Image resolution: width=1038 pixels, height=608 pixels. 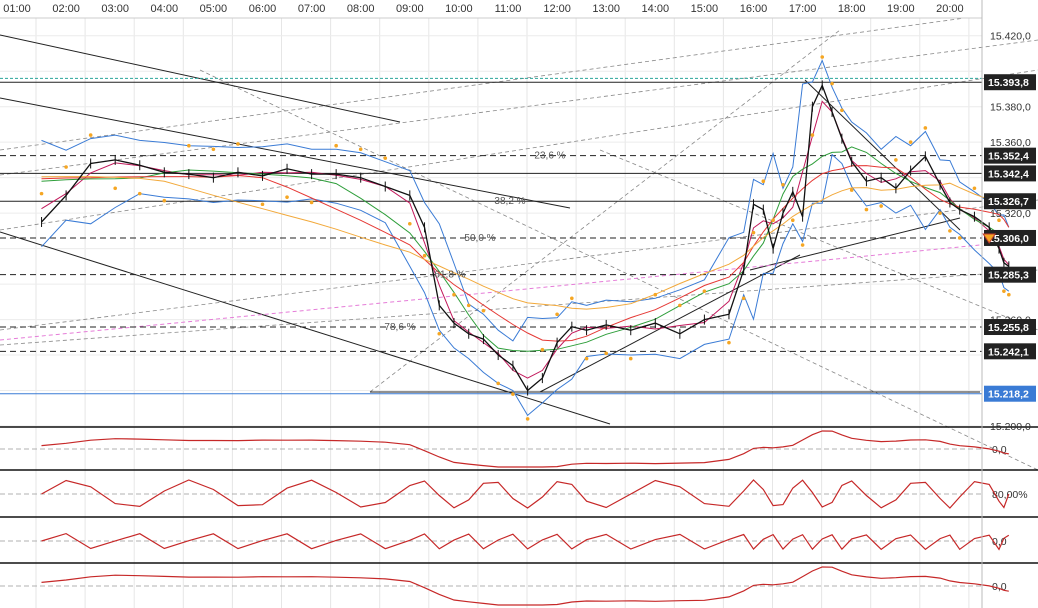 What do you see at coordinates (263, 9) in the screenshot?
I see `x-tick-label: 06:00` at bounding box center [263, 9].